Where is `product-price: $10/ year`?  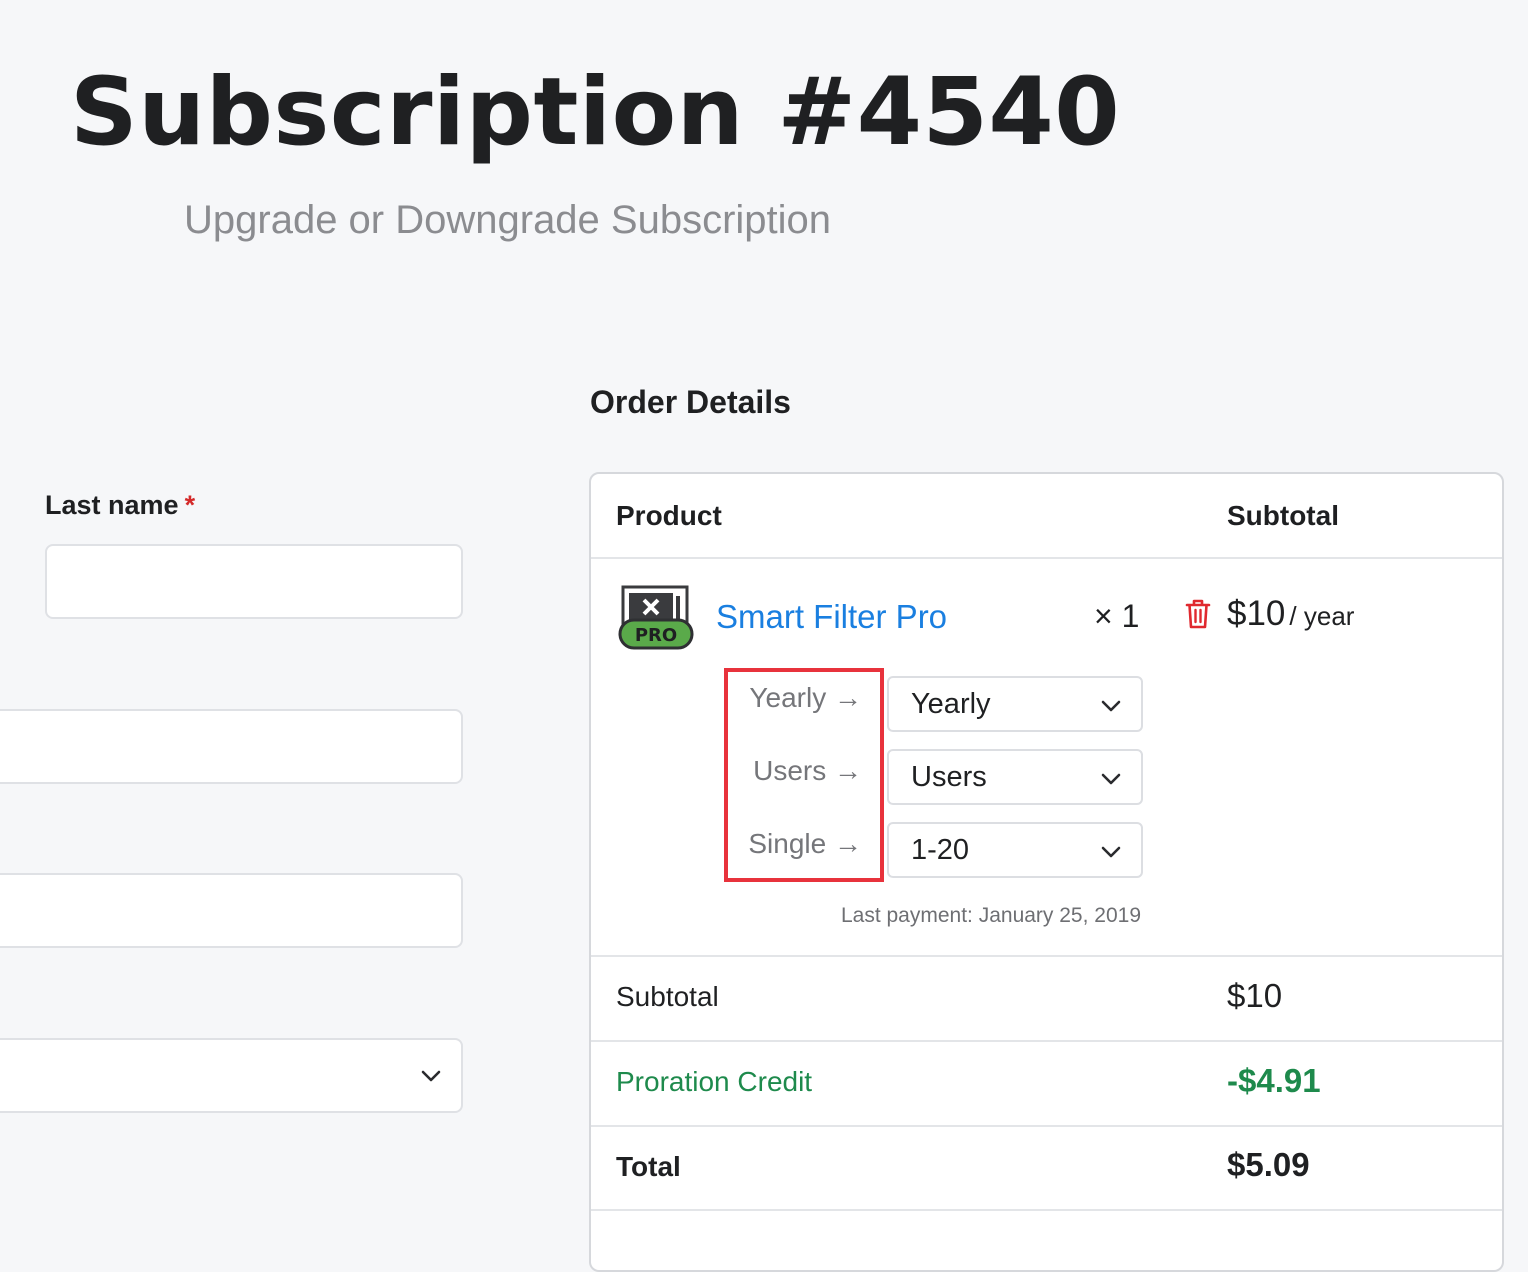
product-price: $10/ year is located at coordinates (1290, 614).